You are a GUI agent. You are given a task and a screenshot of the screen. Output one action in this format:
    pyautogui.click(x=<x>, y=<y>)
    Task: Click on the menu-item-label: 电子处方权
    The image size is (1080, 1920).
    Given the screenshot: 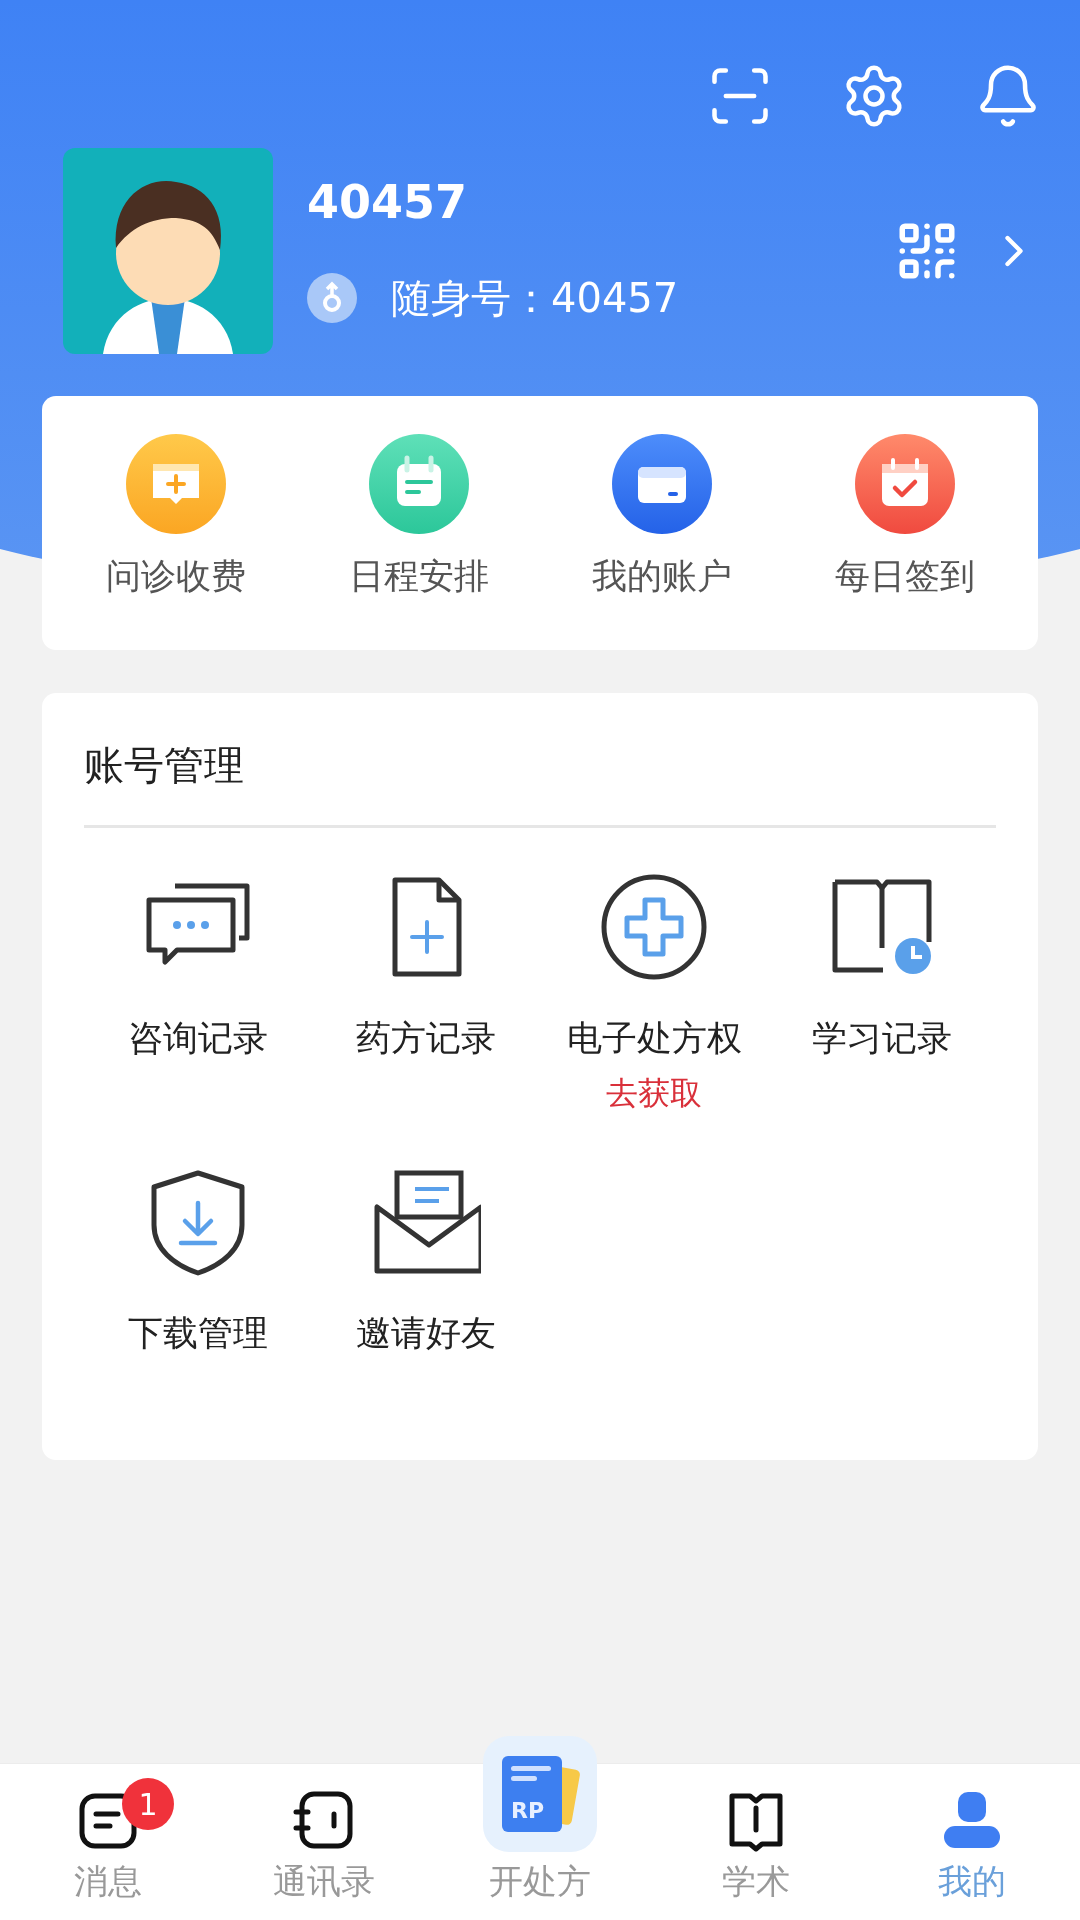 What is the action you would take?
    pyautogui.click(x=654, y=1038)
    